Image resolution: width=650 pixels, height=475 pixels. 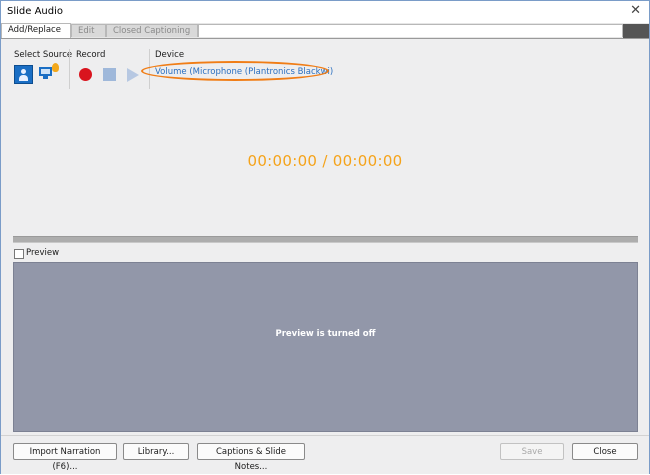 I want to click on select-source-label: Select Source, so click(x=43, y=55).